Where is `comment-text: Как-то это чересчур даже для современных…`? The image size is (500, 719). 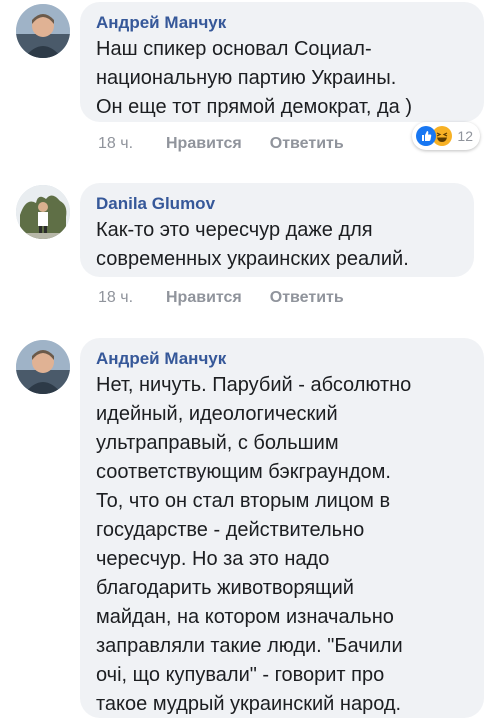
comment-text: Как-то это чересчур даже для современных… is located at coordinates (277, 245).